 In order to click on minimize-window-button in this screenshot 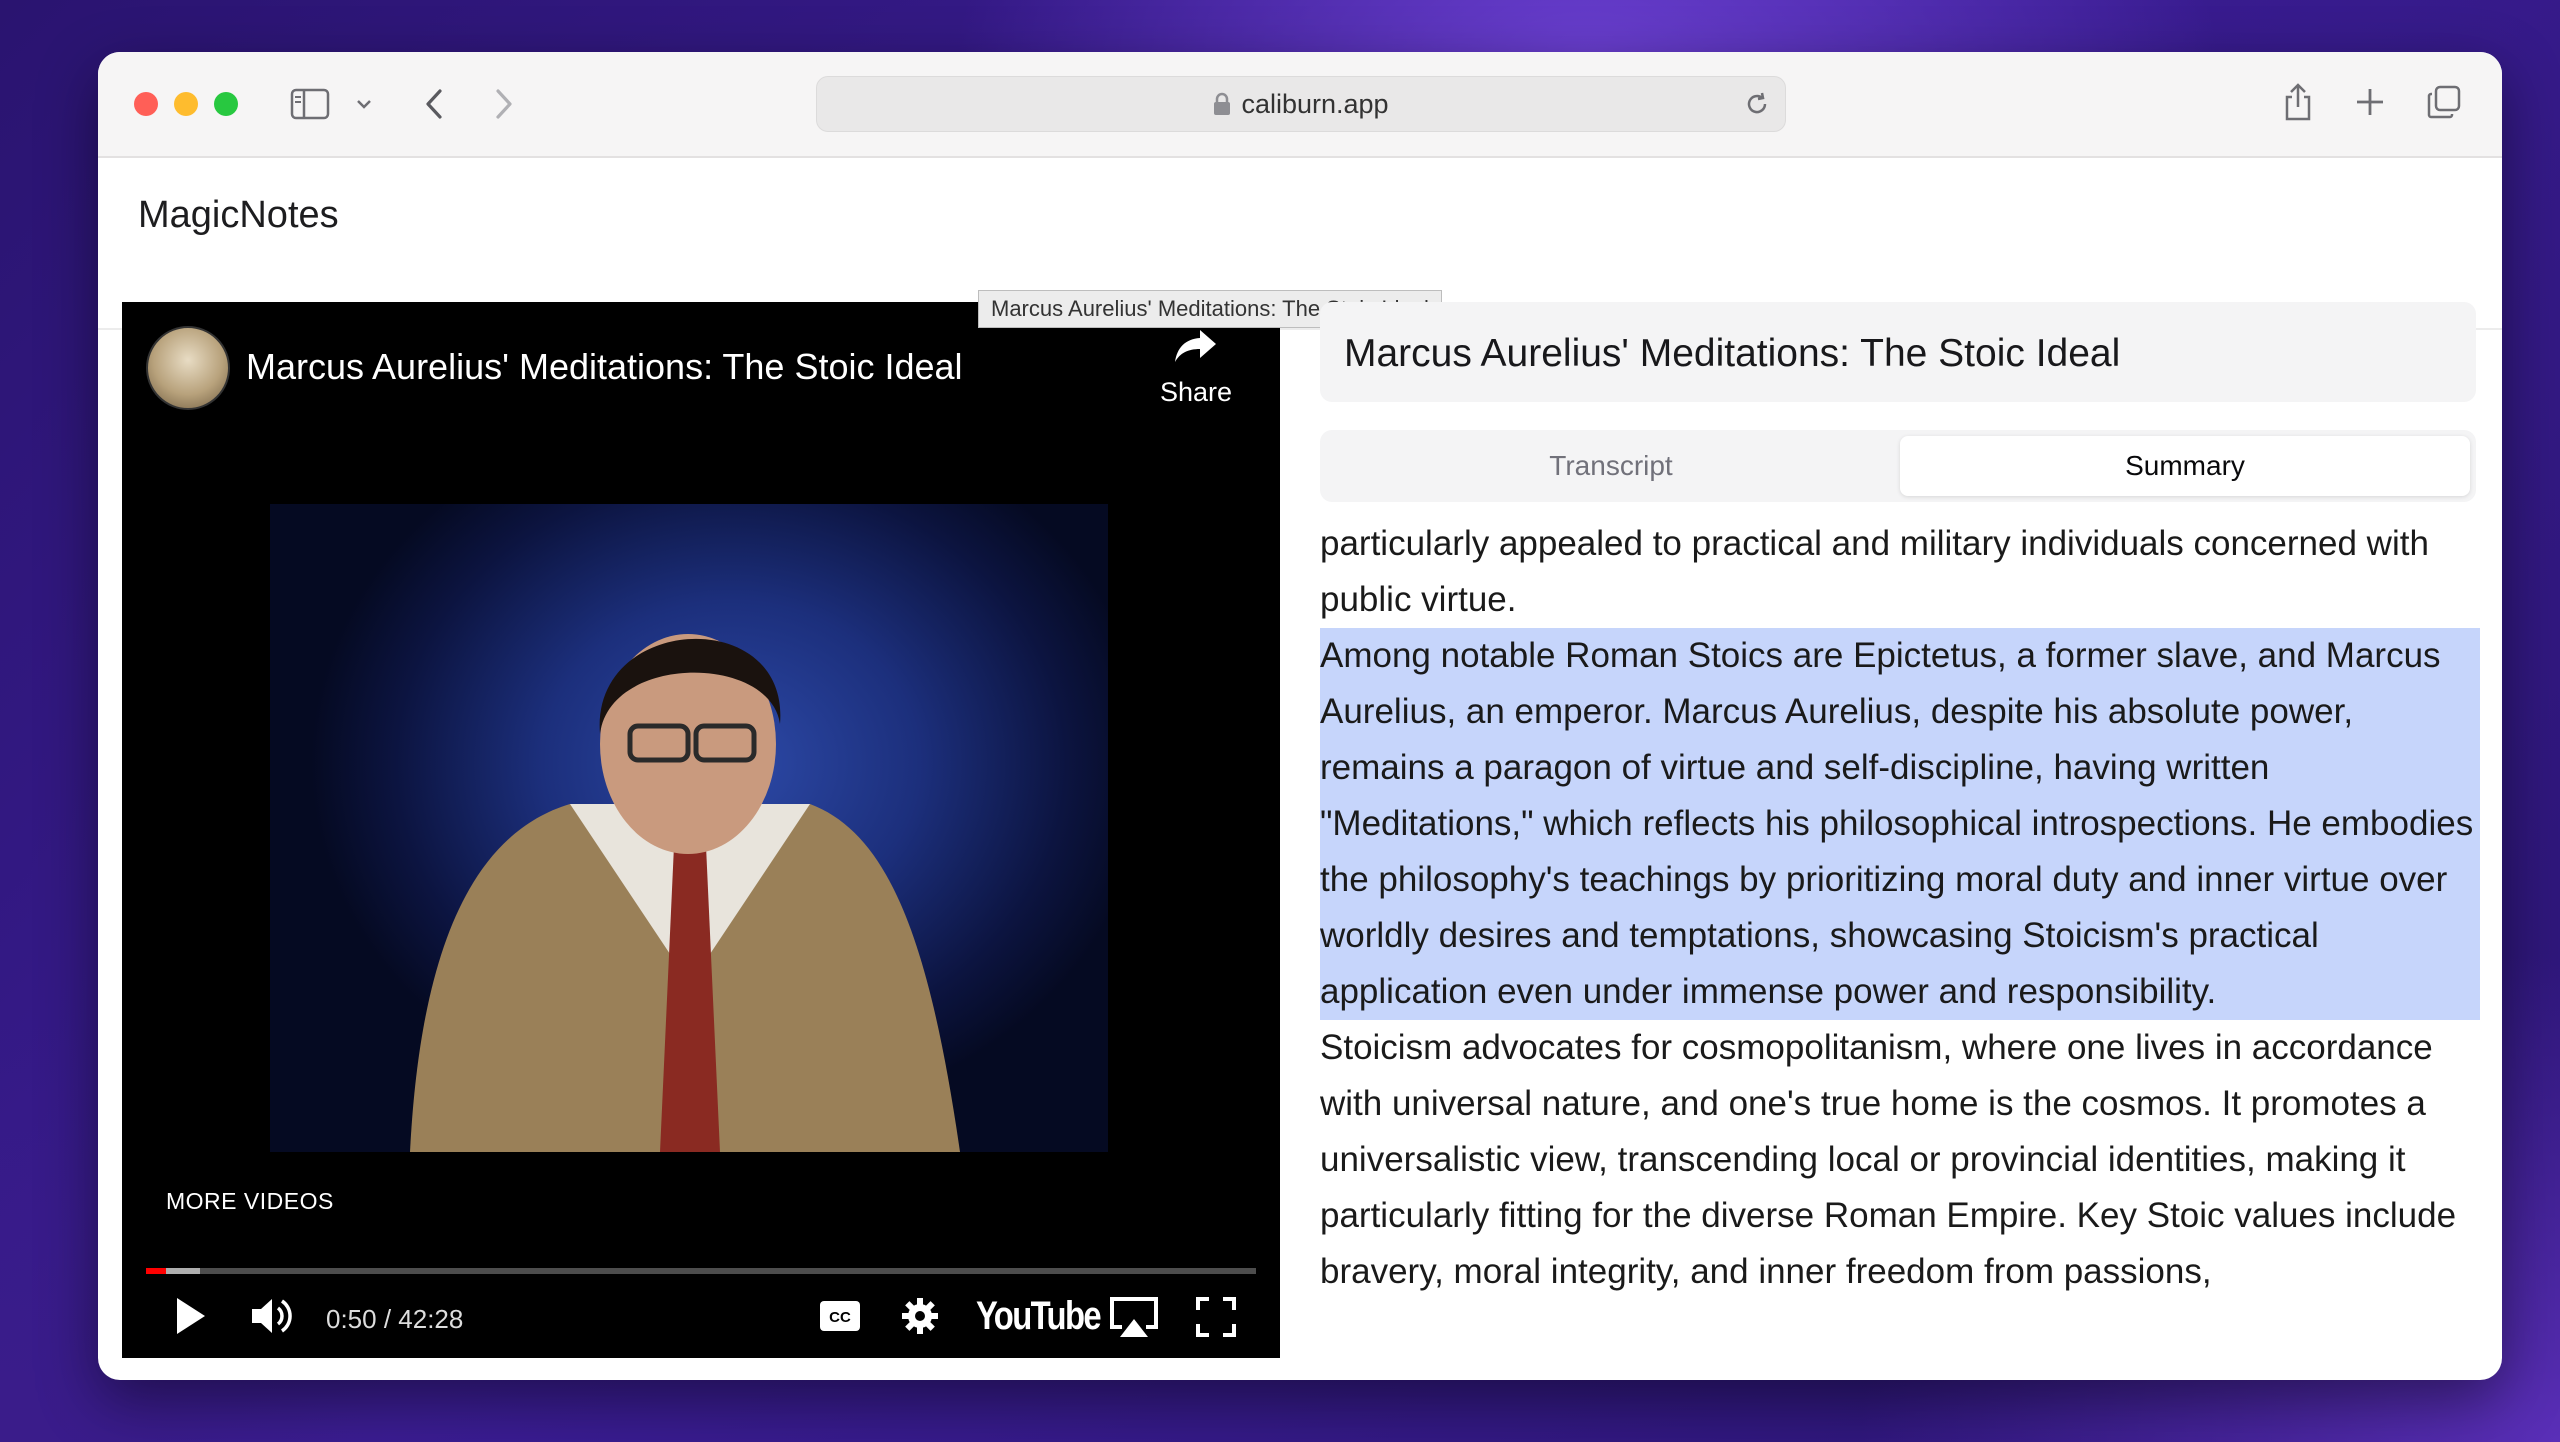, I will do `click(186, 104)`.